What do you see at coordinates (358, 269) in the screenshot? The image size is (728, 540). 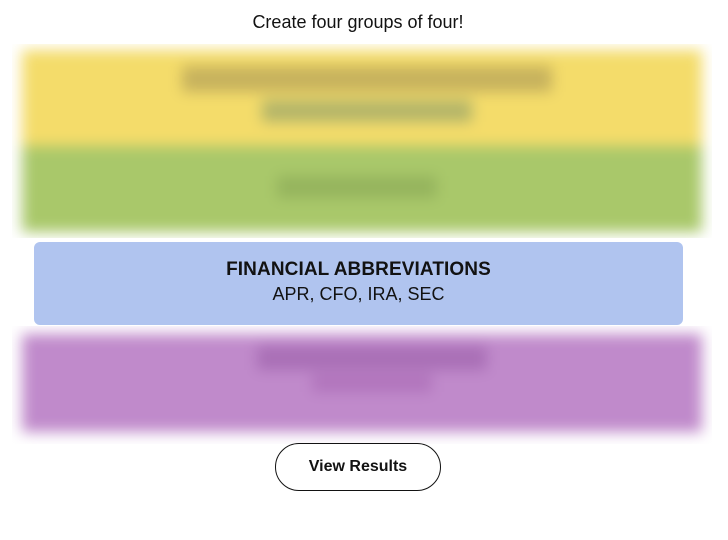 I see `group-title: FINANCIAL ABBREVIATIONS` at bounding box center [358, 269].